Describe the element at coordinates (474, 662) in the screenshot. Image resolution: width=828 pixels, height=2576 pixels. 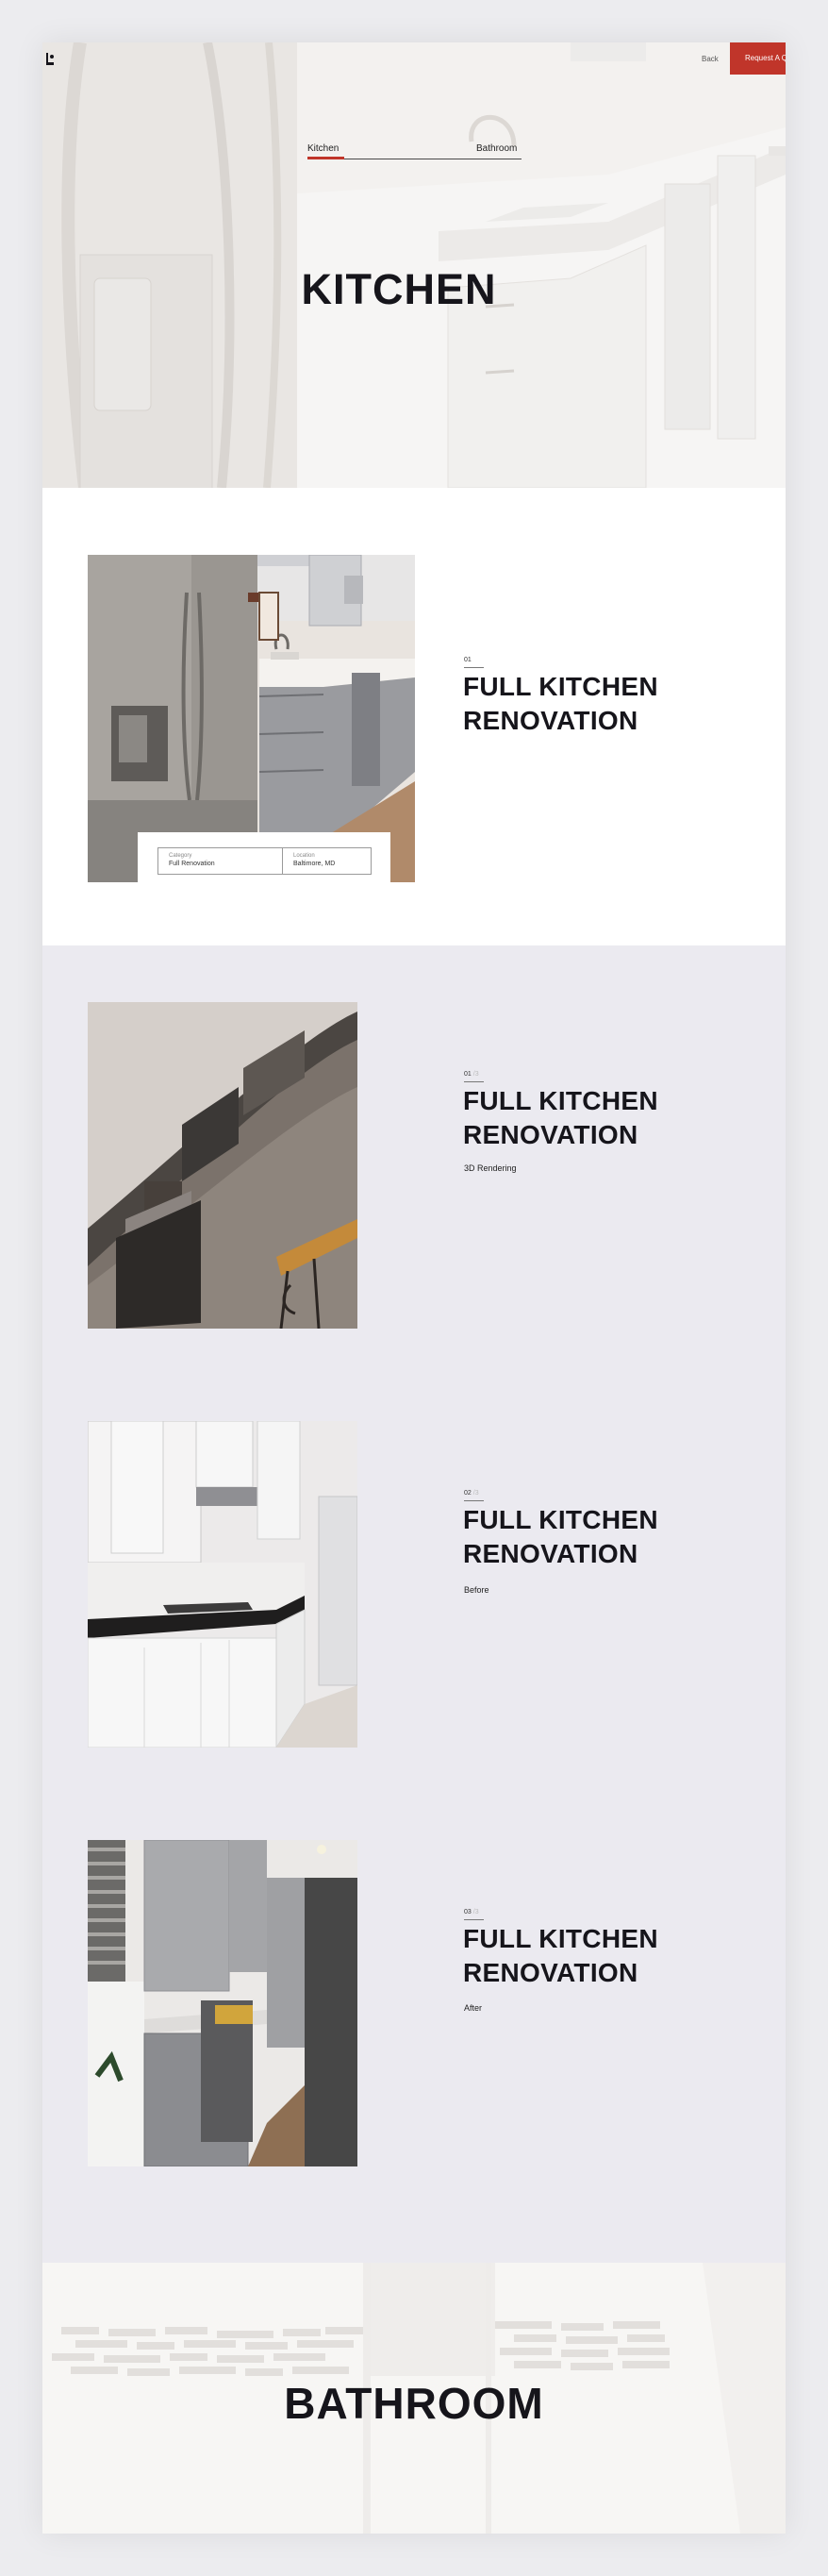
I see `project-number: 01` at that location.